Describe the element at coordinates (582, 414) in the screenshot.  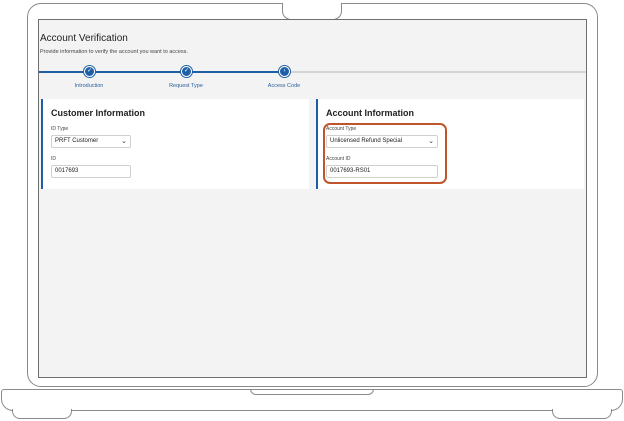
I see `laptop-foot-right` at that location.